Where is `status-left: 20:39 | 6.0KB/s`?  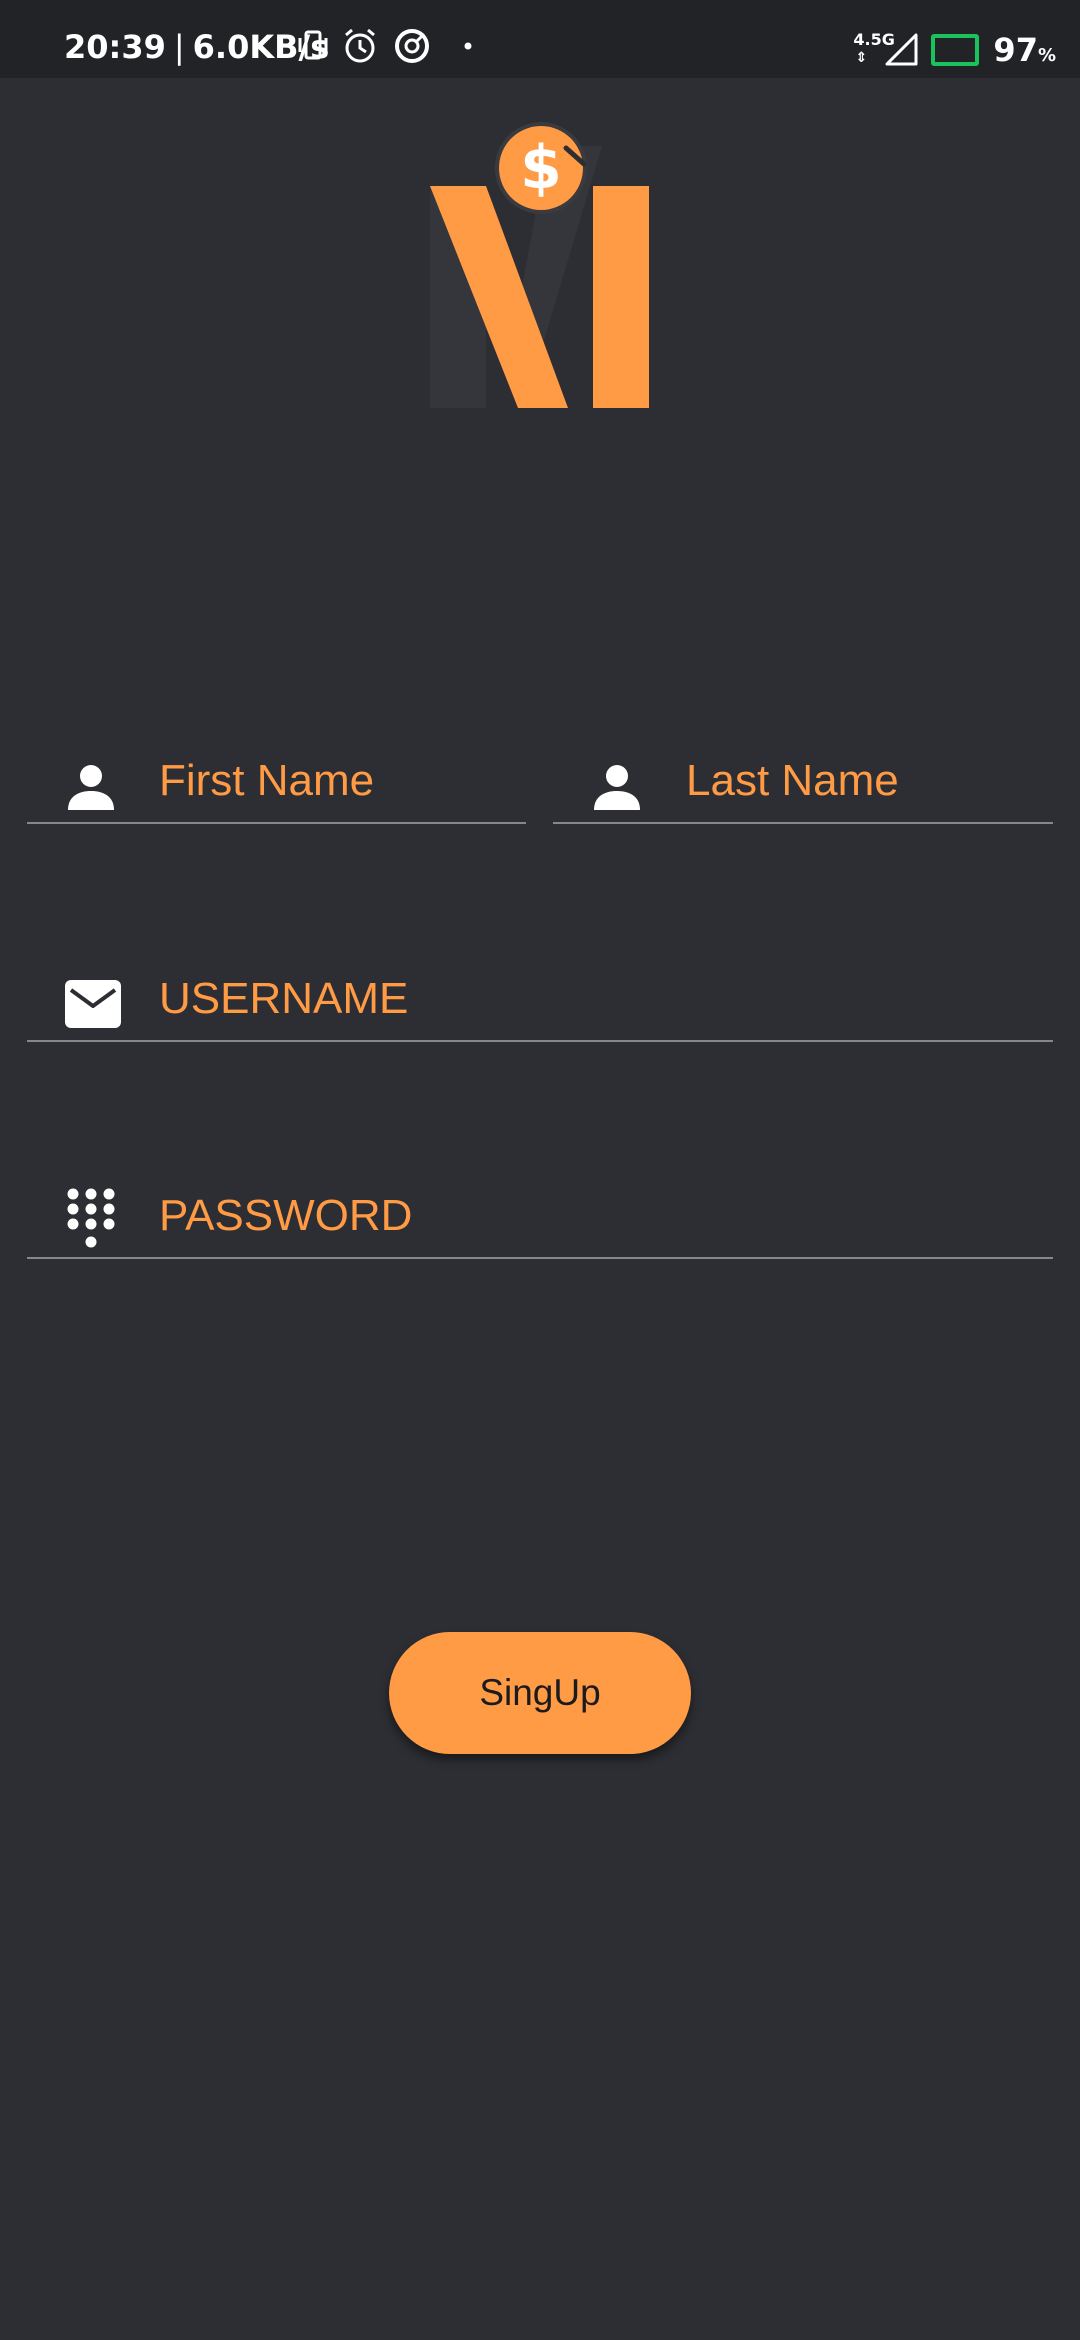 status-left: 20:39 | 6.0KB/s is located at coordinates (196, 48).